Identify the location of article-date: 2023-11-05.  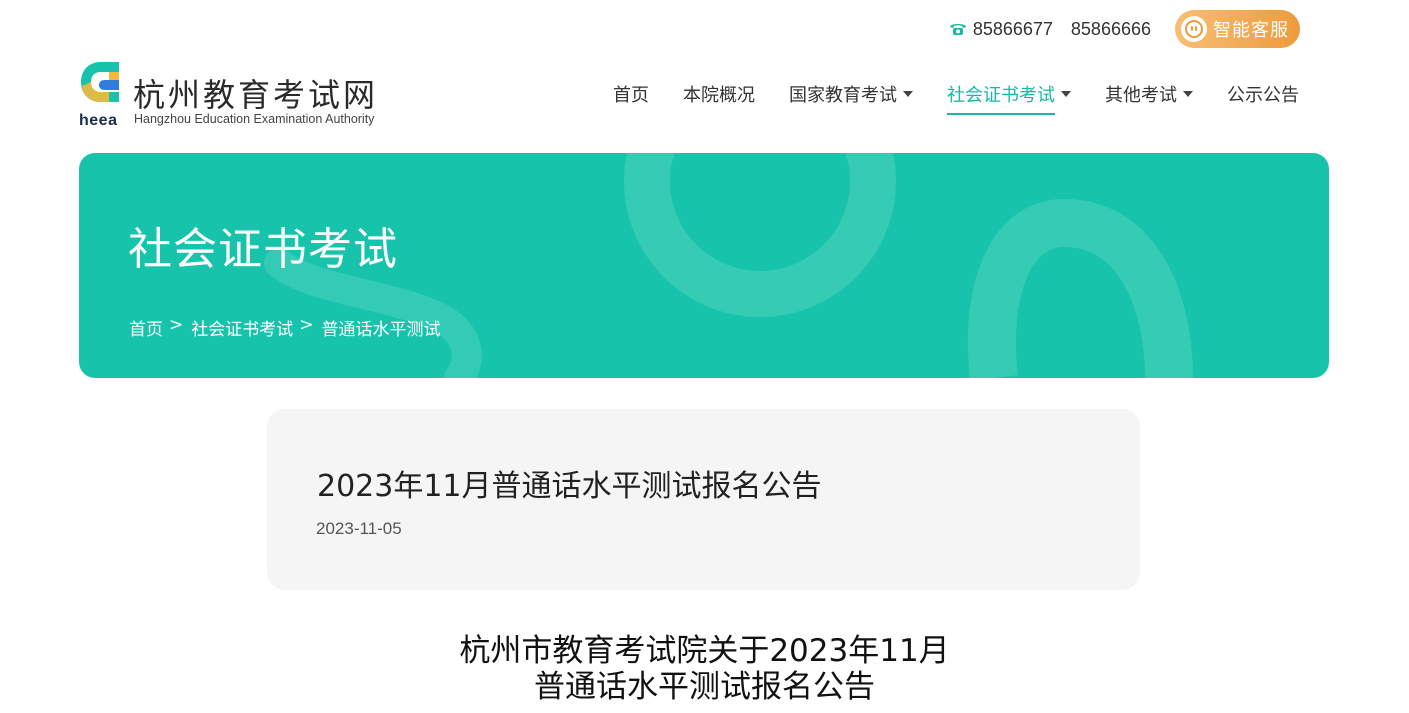
(359, 528).